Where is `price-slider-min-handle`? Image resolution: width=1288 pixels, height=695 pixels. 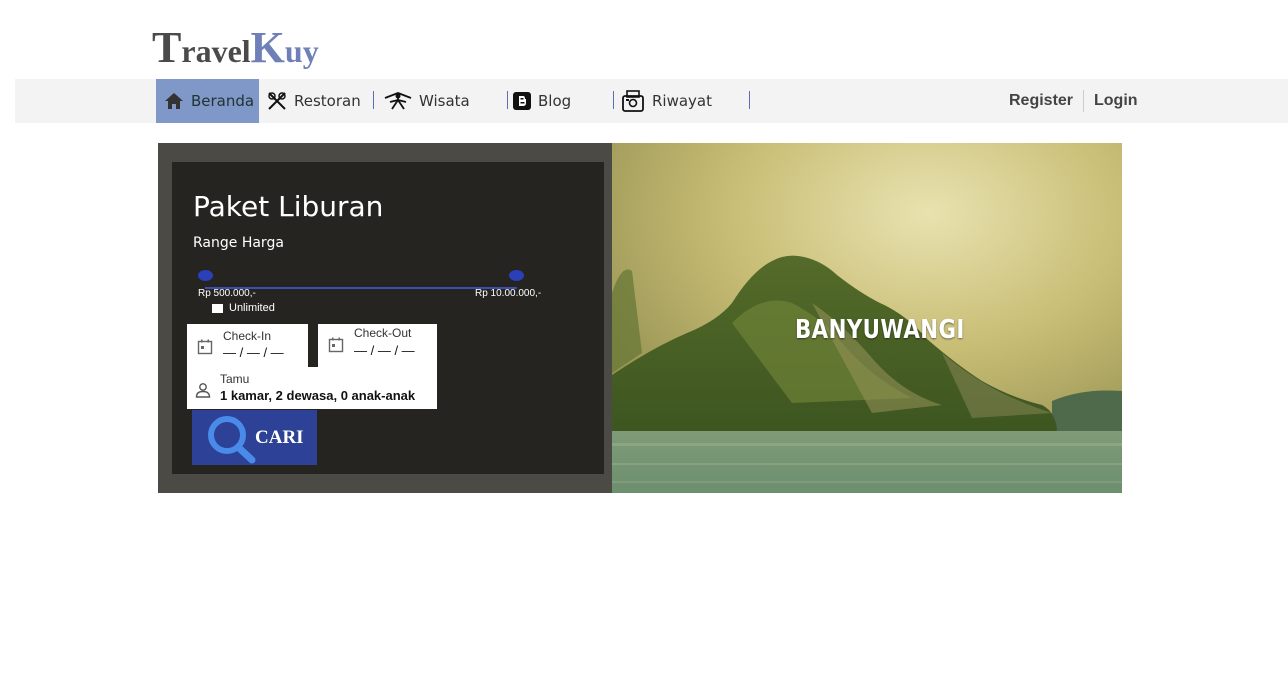
price-slider-min-handle is located at coordinates (205, 275).